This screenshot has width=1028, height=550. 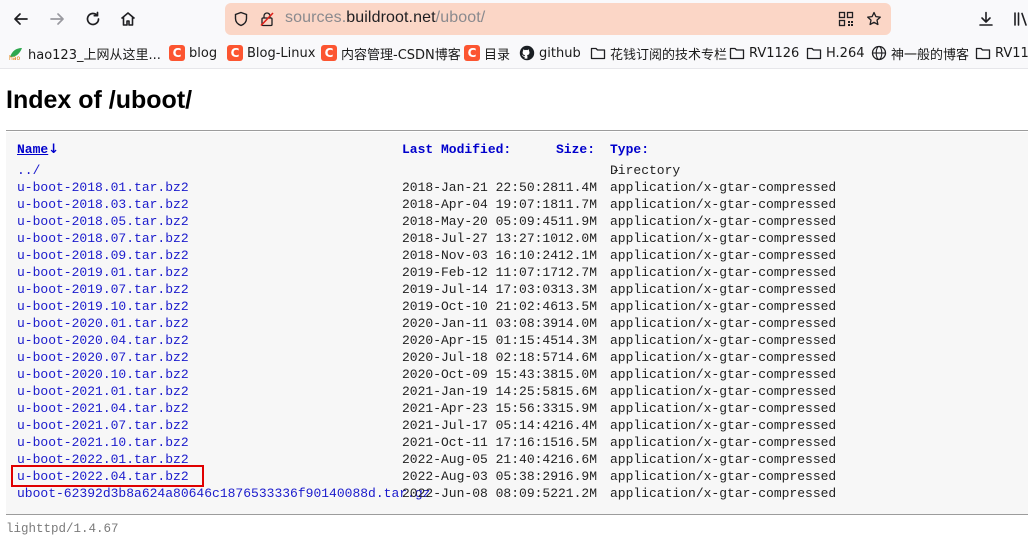 I want to click on file-name-link: u-boot-2019.07.tar.bz2, so click(x=103, y=289).